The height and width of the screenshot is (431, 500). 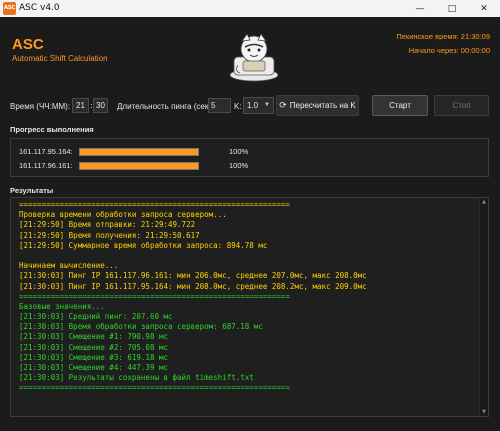 What do you see at coordinates (40, 106) in the screenshot?
I see `time-label: Время (ЧЧ:ММ):` at bounding box center [40, 106].